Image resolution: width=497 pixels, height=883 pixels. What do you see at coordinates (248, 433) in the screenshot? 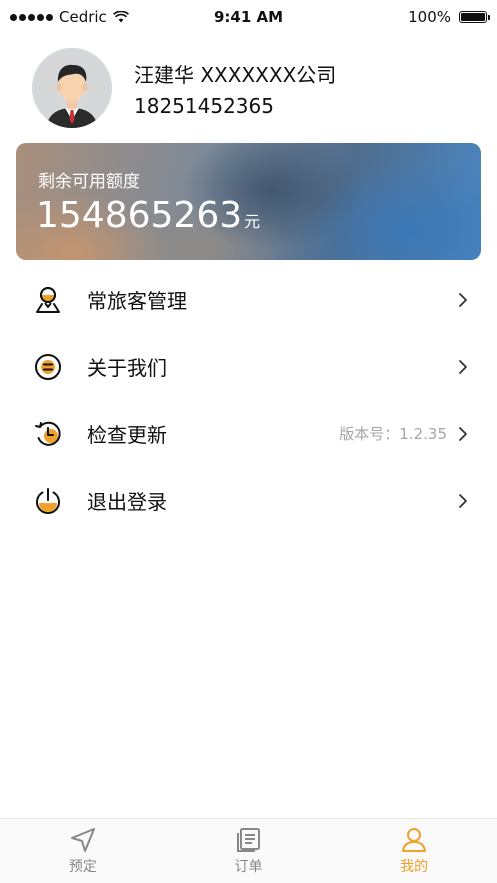
I see `menu-item-check-update: 检查更新 版本号：1.2.35` at bounding box center [248, 433].